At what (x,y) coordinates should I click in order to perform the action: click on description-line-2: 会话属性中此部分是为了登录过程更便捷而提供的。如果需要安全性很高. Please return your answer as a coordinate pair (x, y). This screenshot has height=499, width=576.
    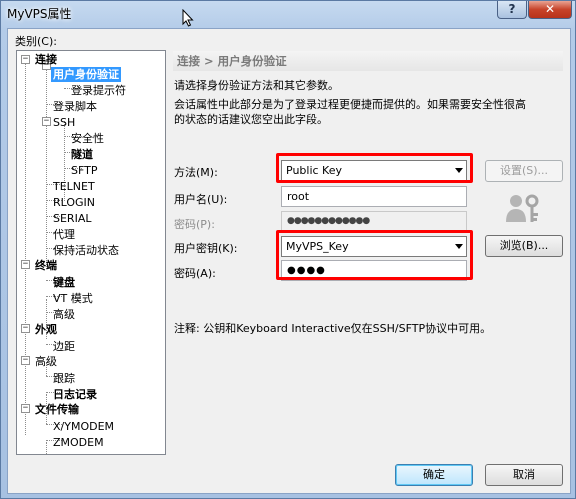
    Looking at the image, I should click on (350, 104).